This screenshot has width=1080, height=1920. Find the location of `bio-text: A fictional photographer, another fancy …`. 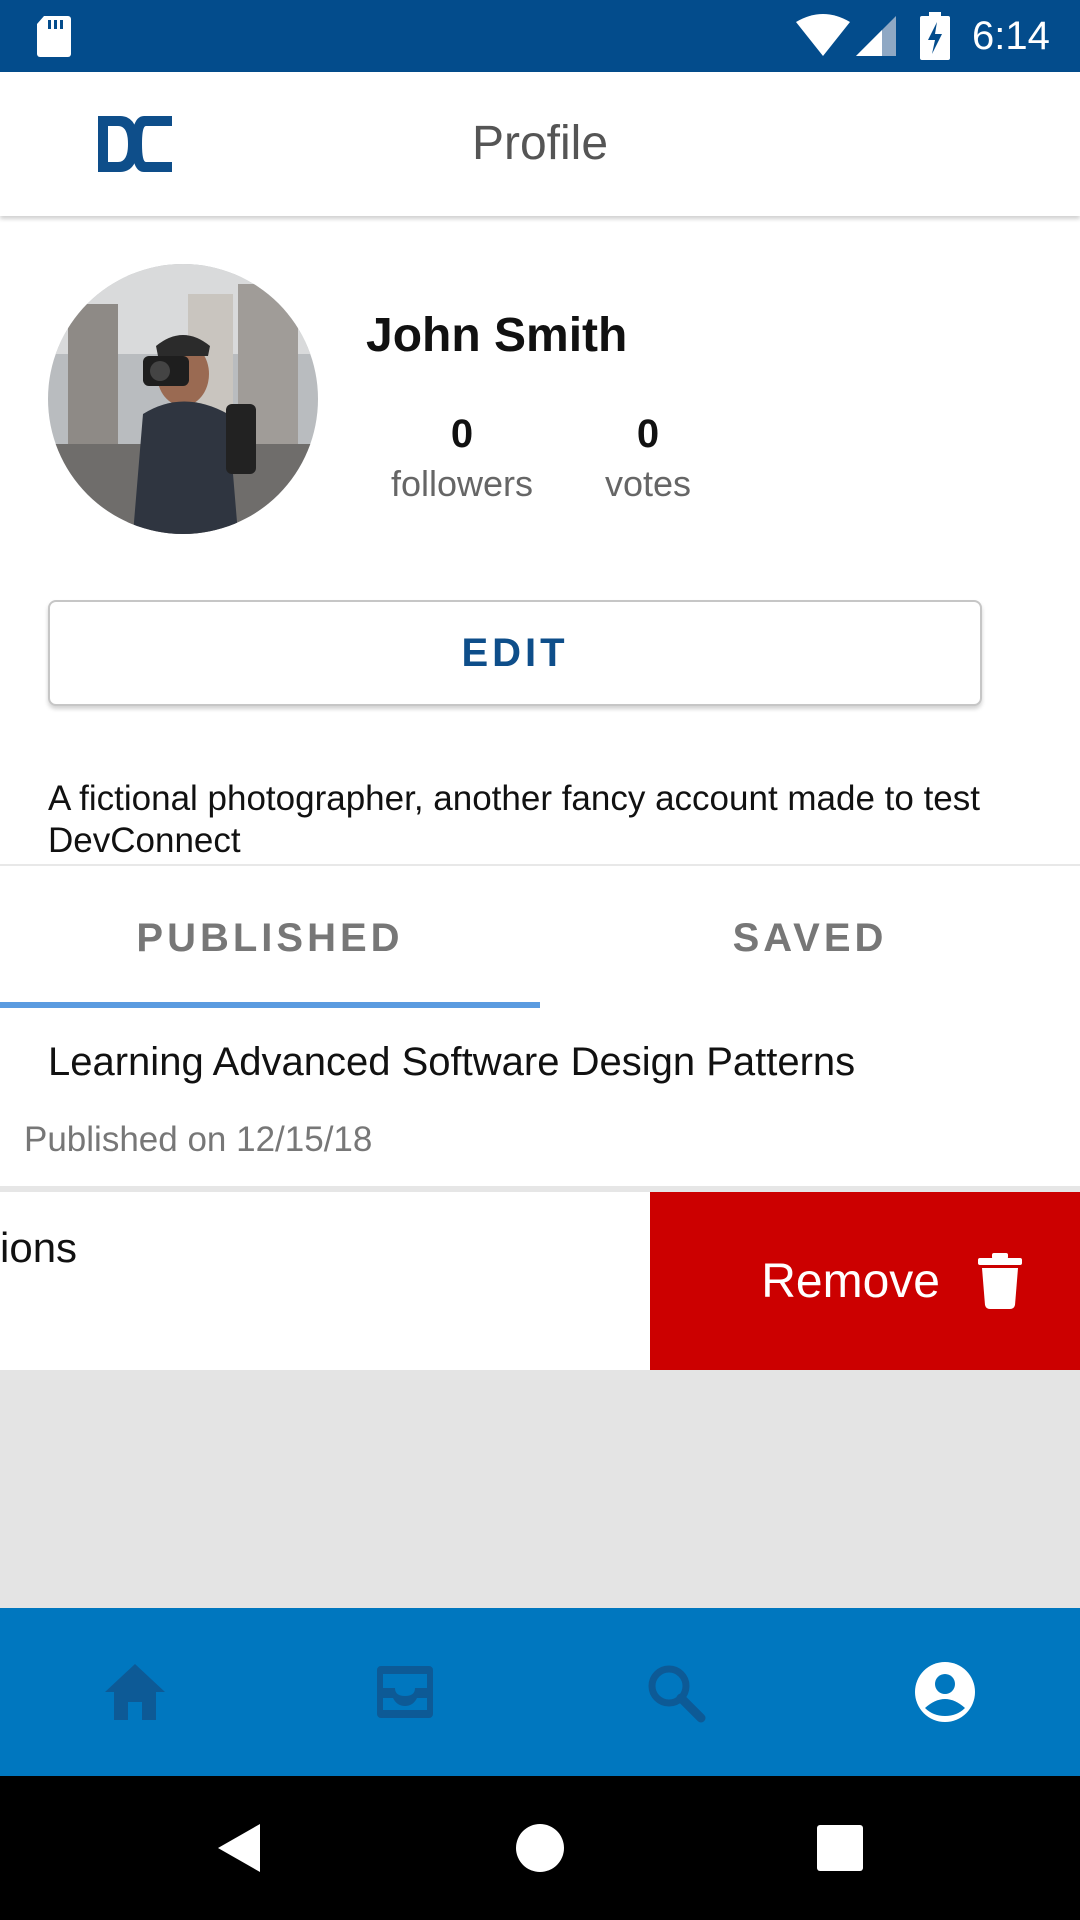

bio-text: A fictional photographer, another fancy … is located at coordinates (514, 819).